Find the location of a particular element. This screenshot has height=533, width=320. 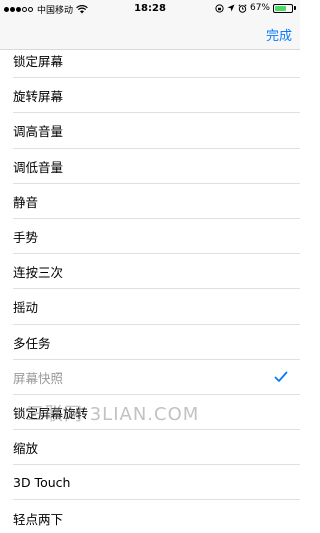

list-item-label: 3D Touch is located at coordinates (42, 483).